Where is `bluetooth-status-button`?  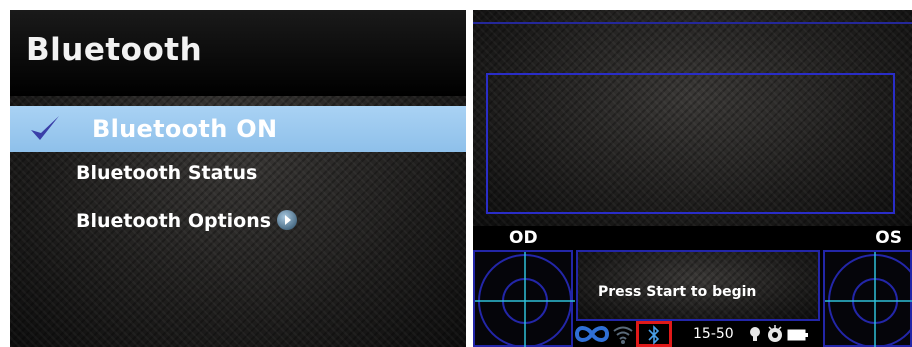
bluetooth-status-button is located at coordinates (654, 334).